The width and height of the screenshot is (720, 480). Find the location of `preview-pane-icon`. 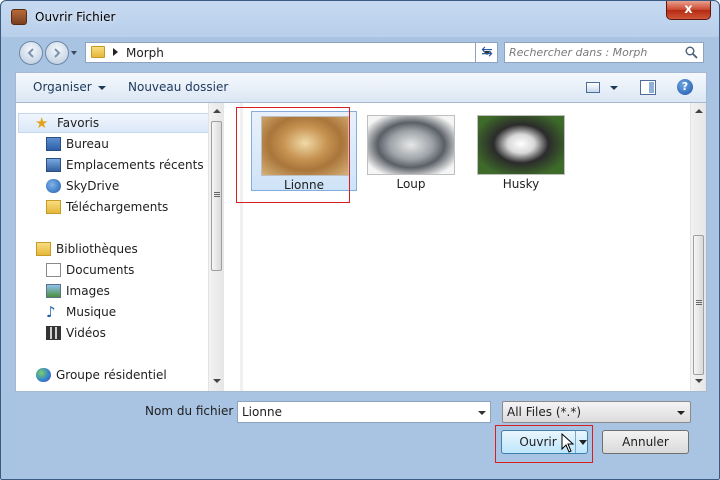

preview-pane-icon is located at coordinates (648, 87).